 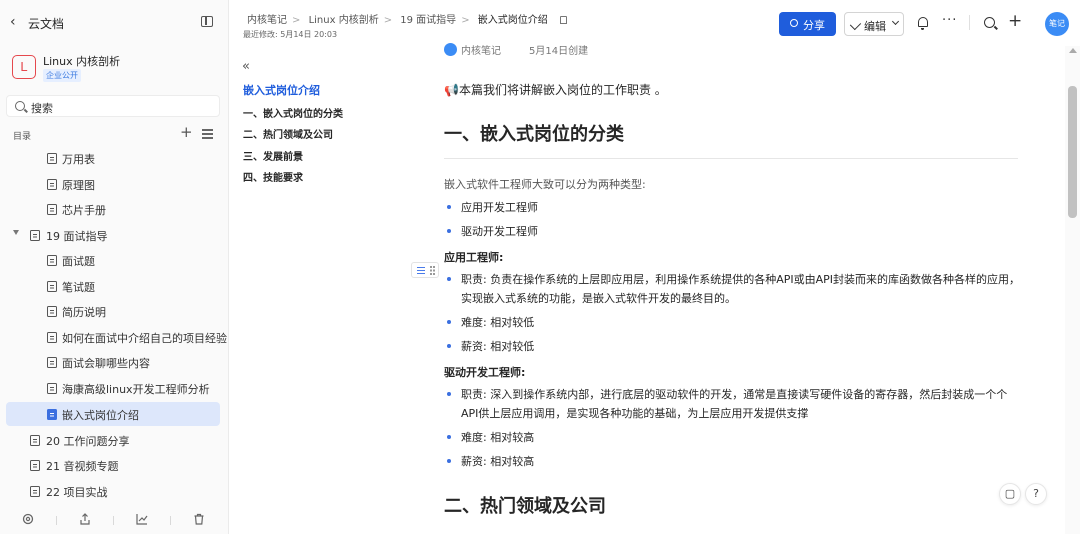 I want to click on list-item: 应用开发工程师, so click(x=732, y=207).